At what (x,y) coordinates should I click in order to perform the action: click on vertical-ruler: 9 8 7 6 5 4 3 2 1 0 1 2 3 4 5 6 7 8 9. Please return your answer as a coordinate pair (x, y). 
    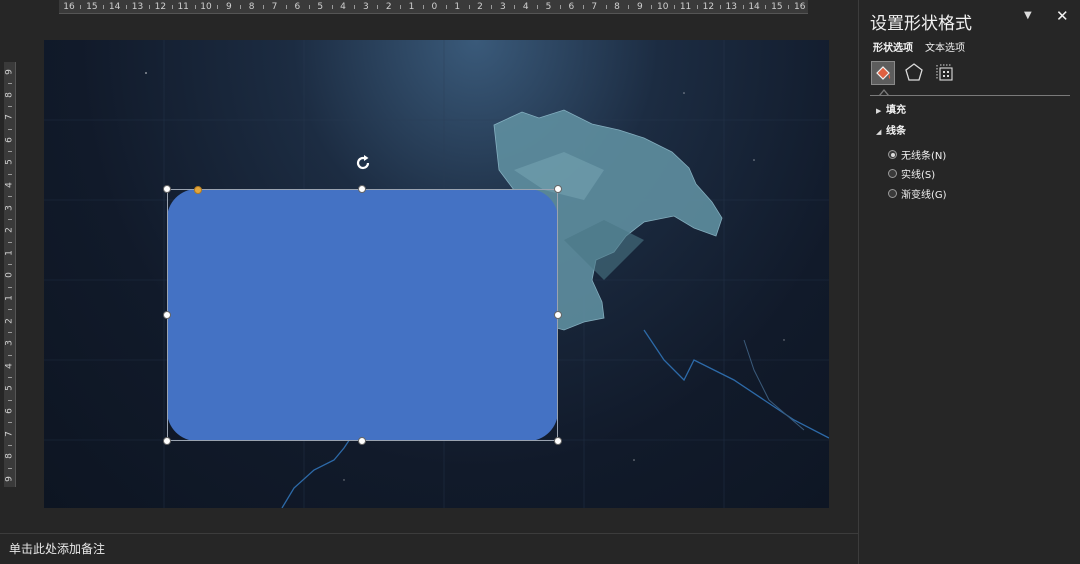
    Looking at the image, I should click on (10, 274).